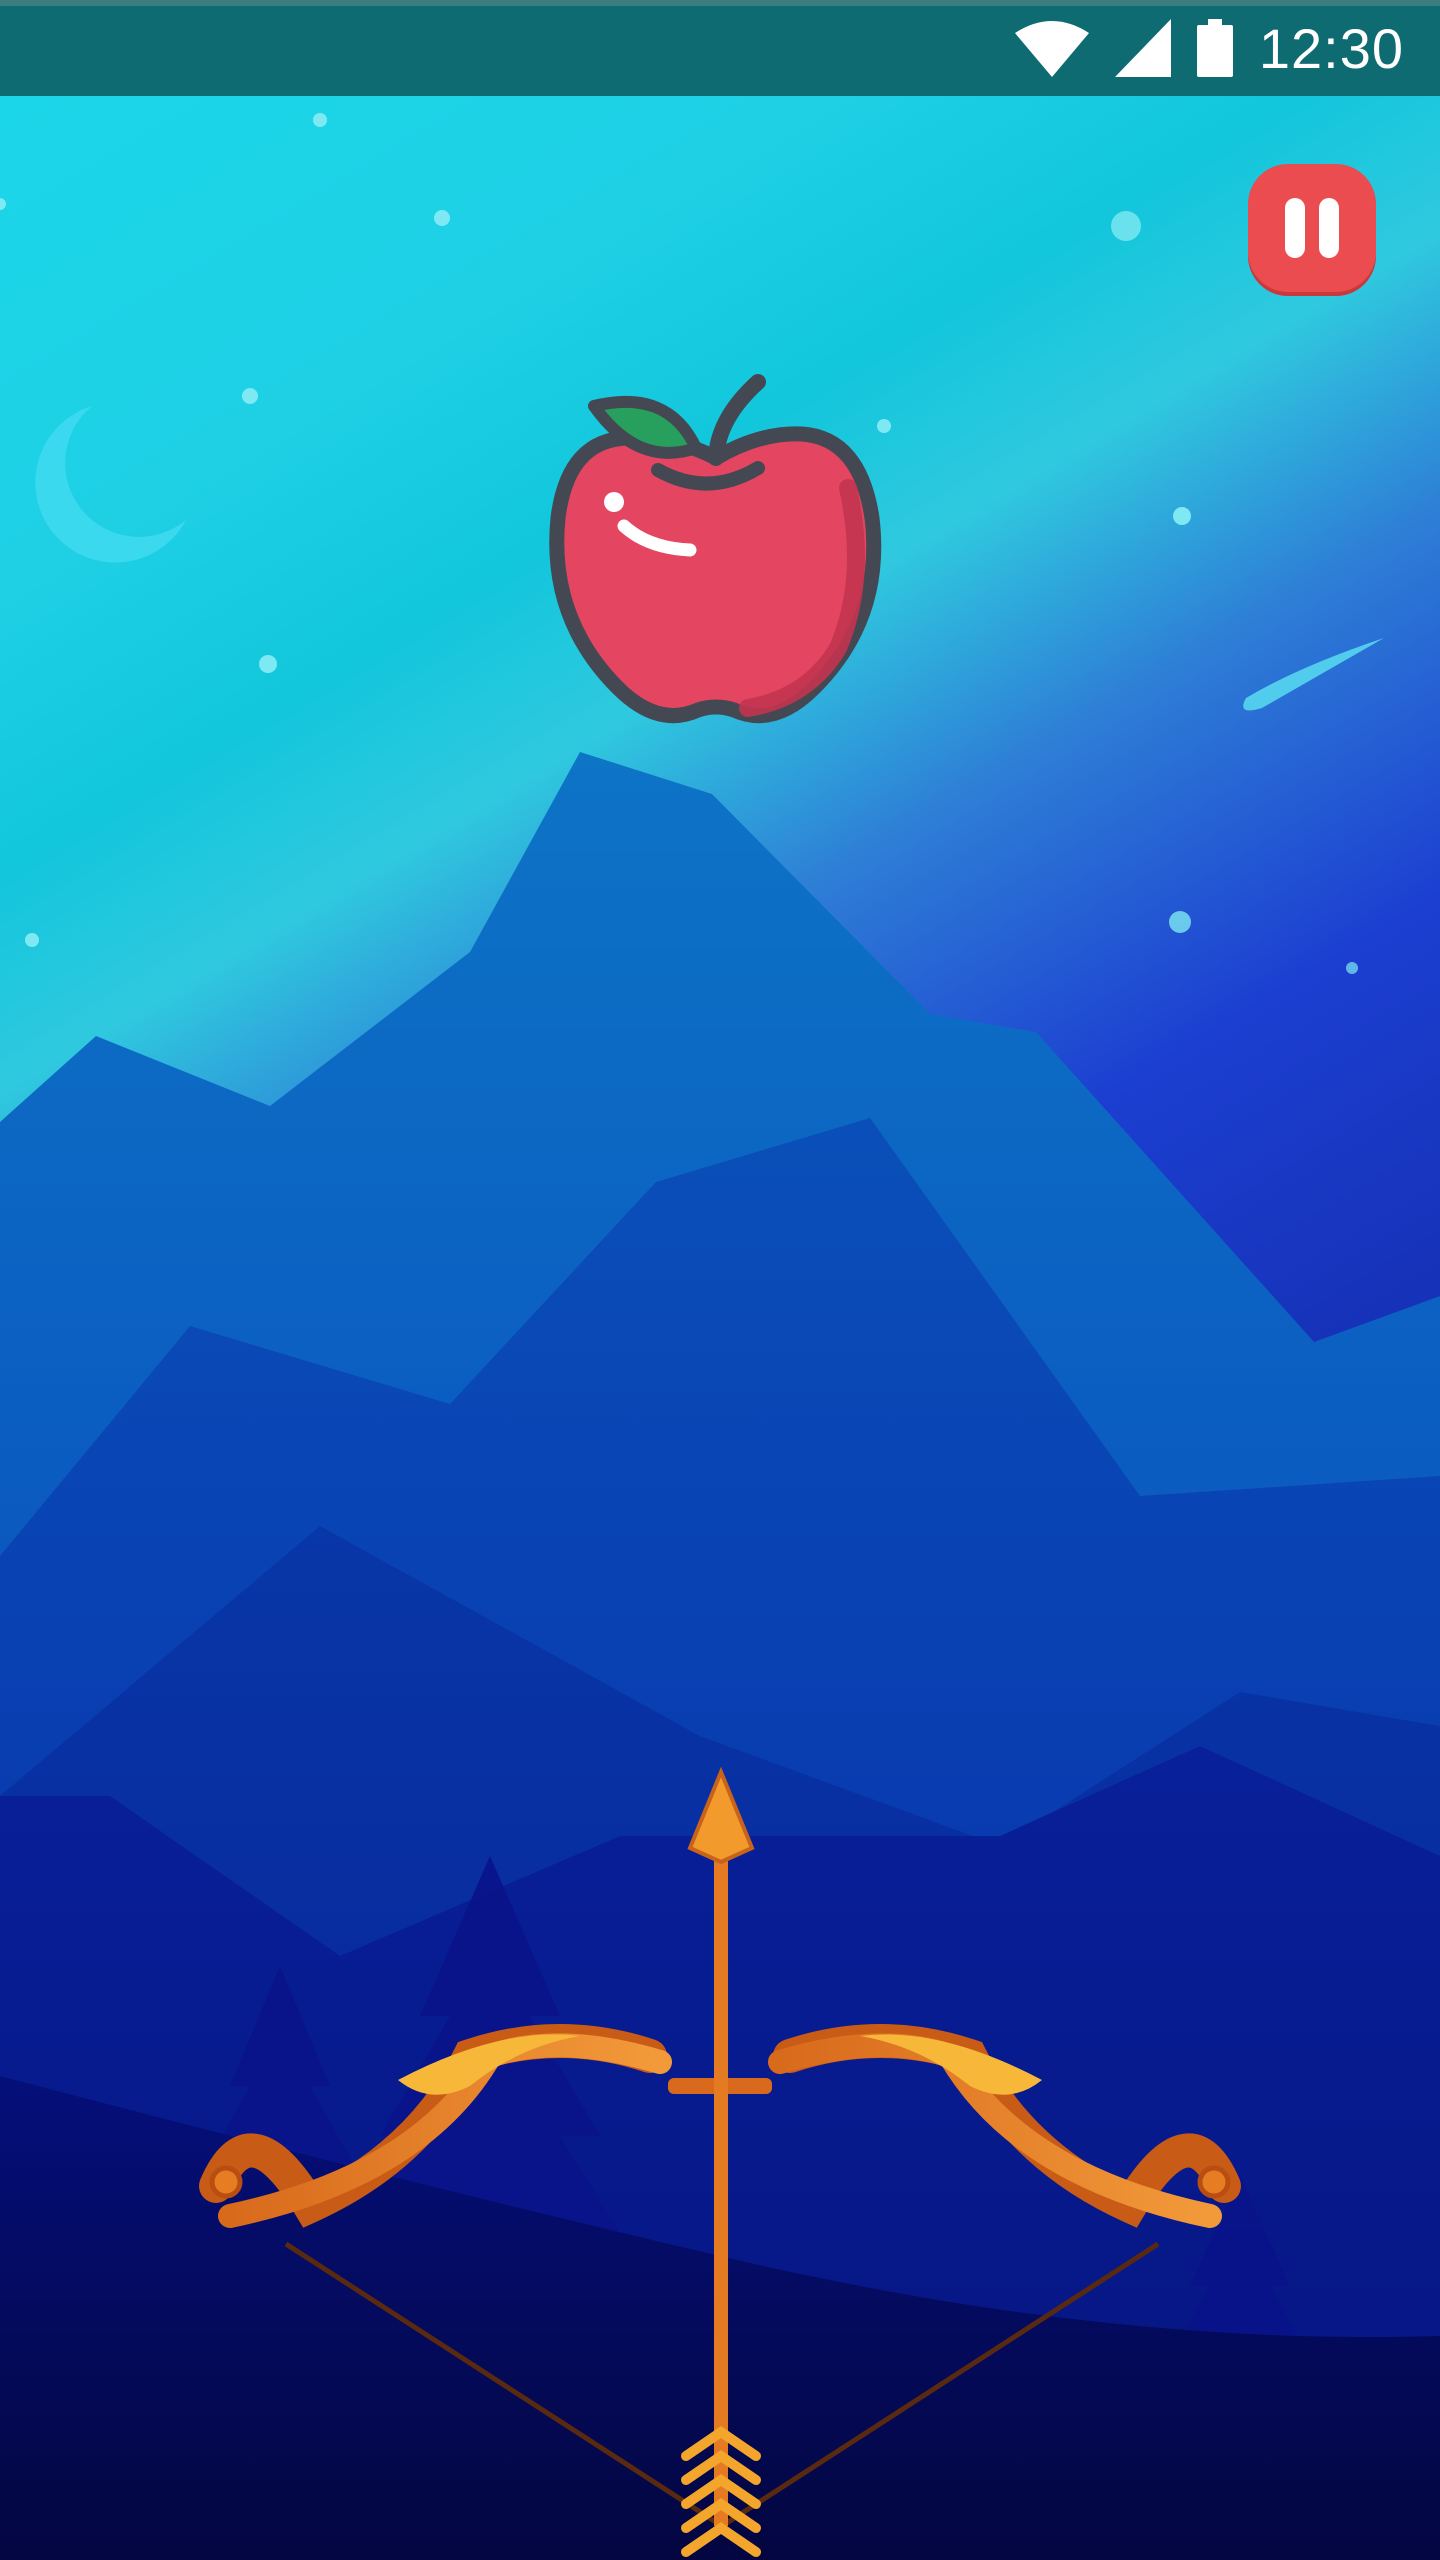 The image size is (1440, 2560). I want to click on status-time: 12:30, so click(1331, 48).